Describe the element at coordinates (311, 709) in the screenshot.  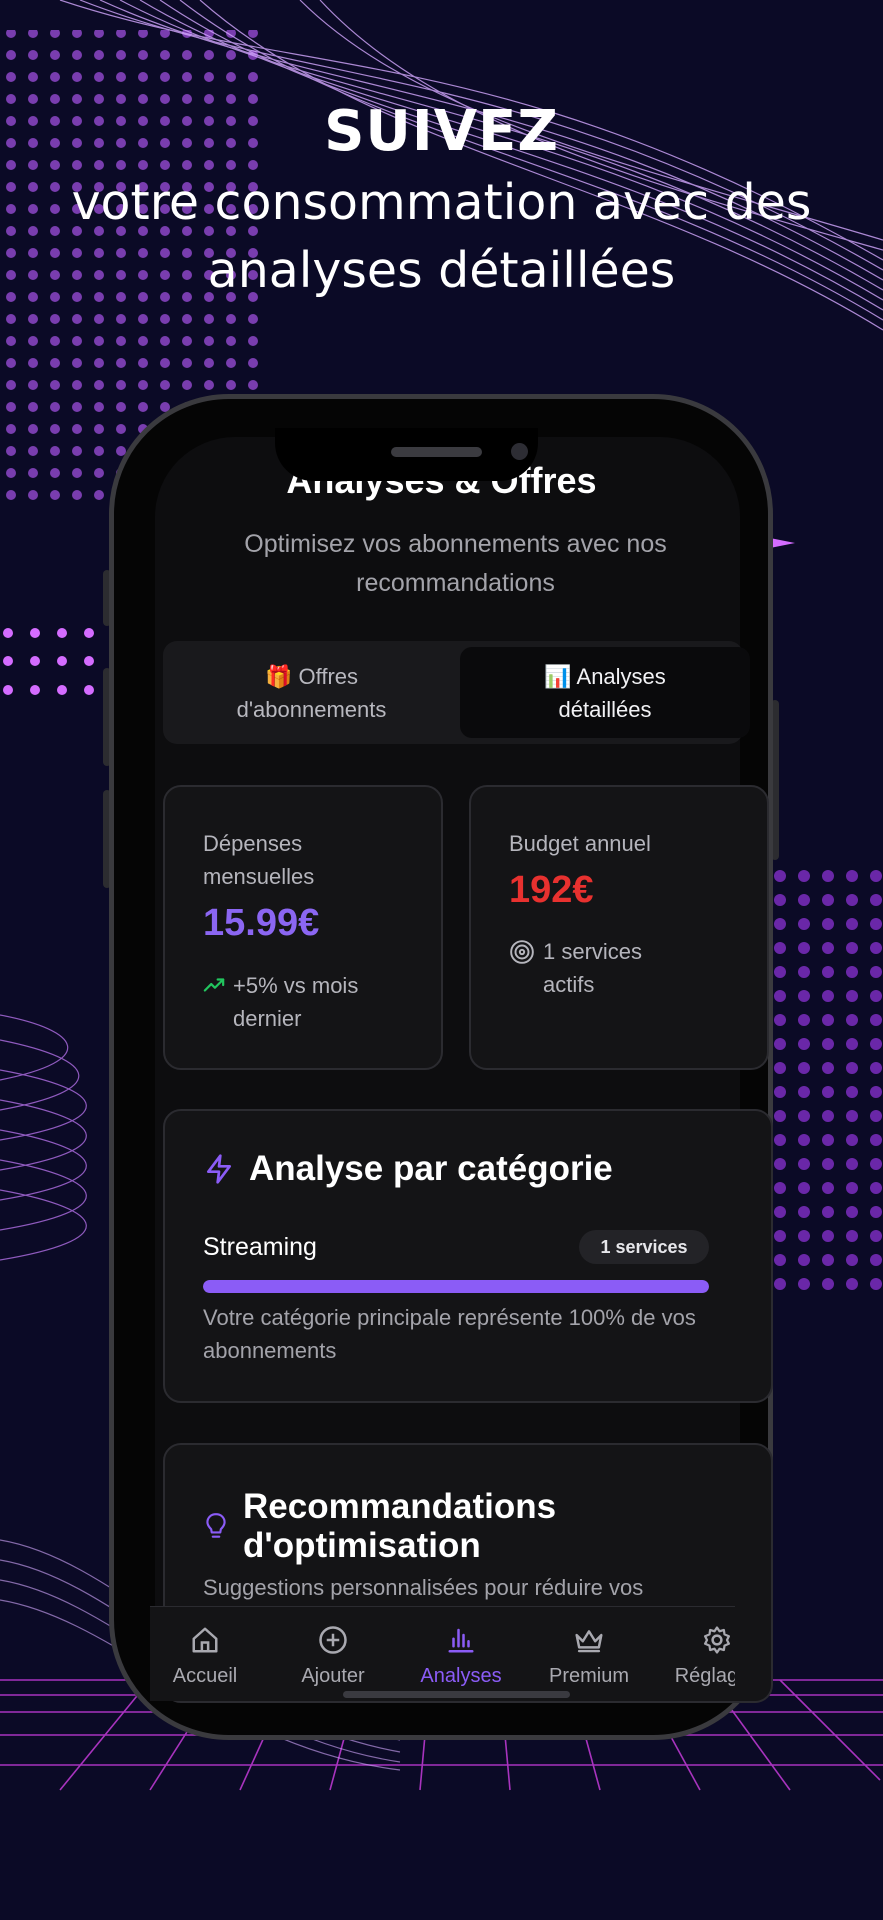
I see `tab-label-line2: d'abonnements` at that location.